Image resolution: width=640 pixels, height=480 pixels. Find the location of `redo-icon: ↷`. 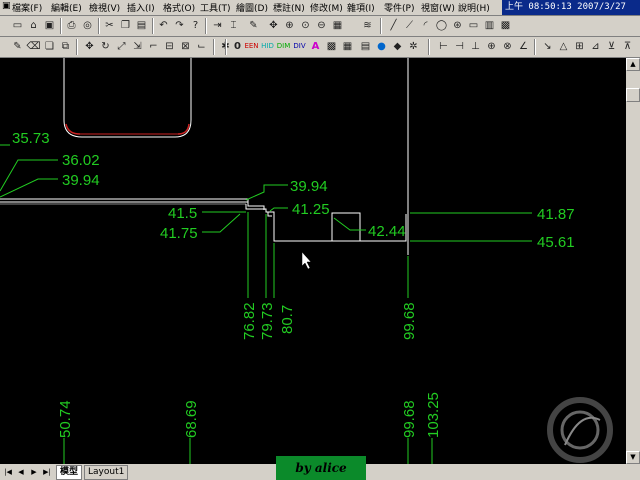

redo-icon: ↷ is located at coordinates (179, 25).